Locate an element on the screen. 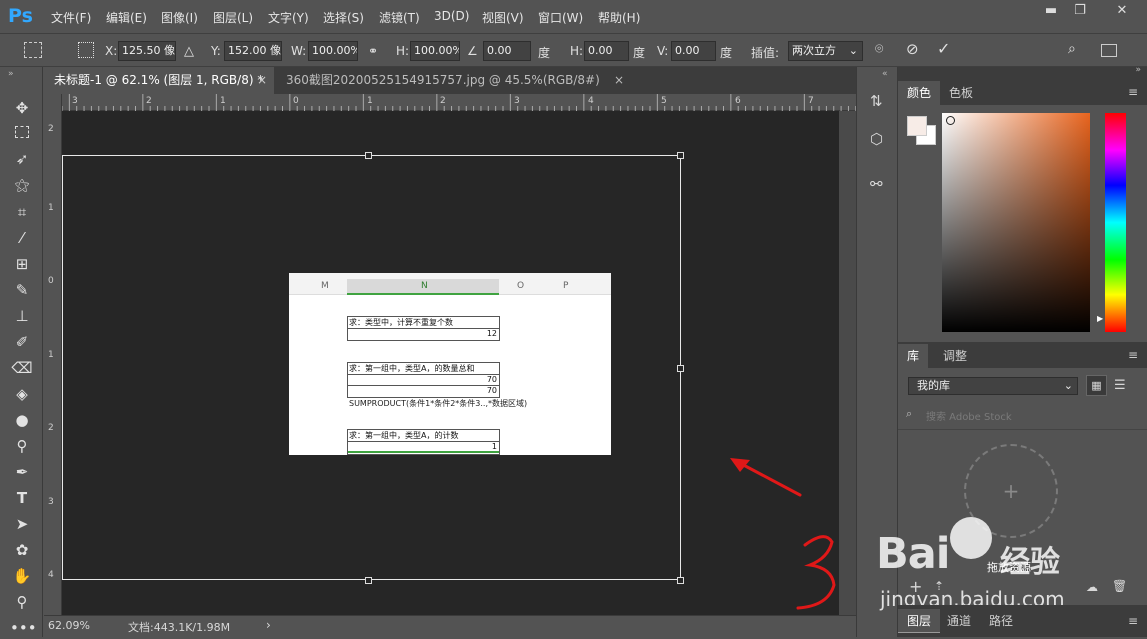  collapse-icon: » is located at coordinates (1138, 70).